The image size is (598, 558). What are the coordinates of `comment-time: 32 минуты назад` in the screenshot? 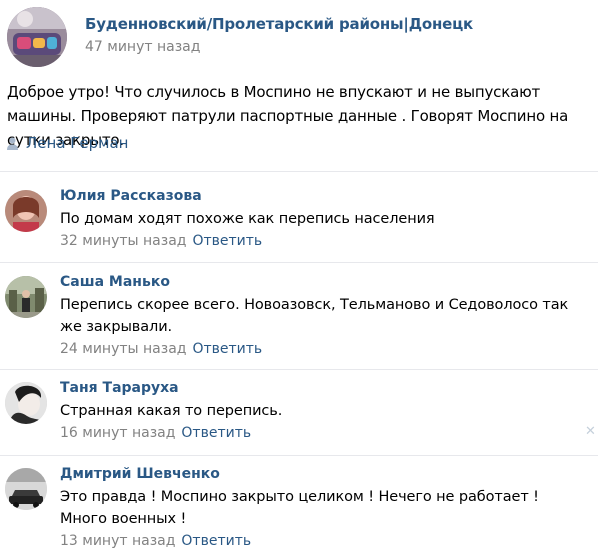 It's located at (123, 241).